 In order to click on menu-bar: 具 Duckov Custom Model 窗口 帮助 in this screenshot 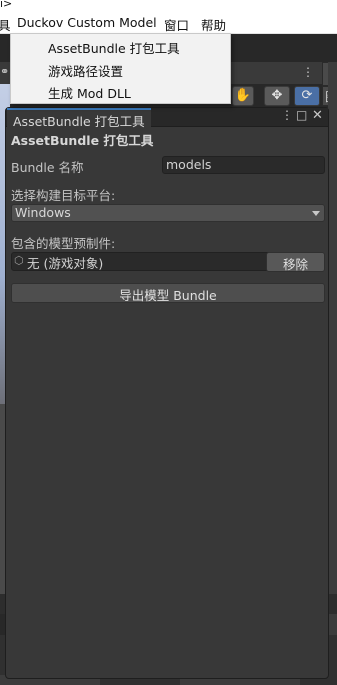, I will do `click(168, 23)`.